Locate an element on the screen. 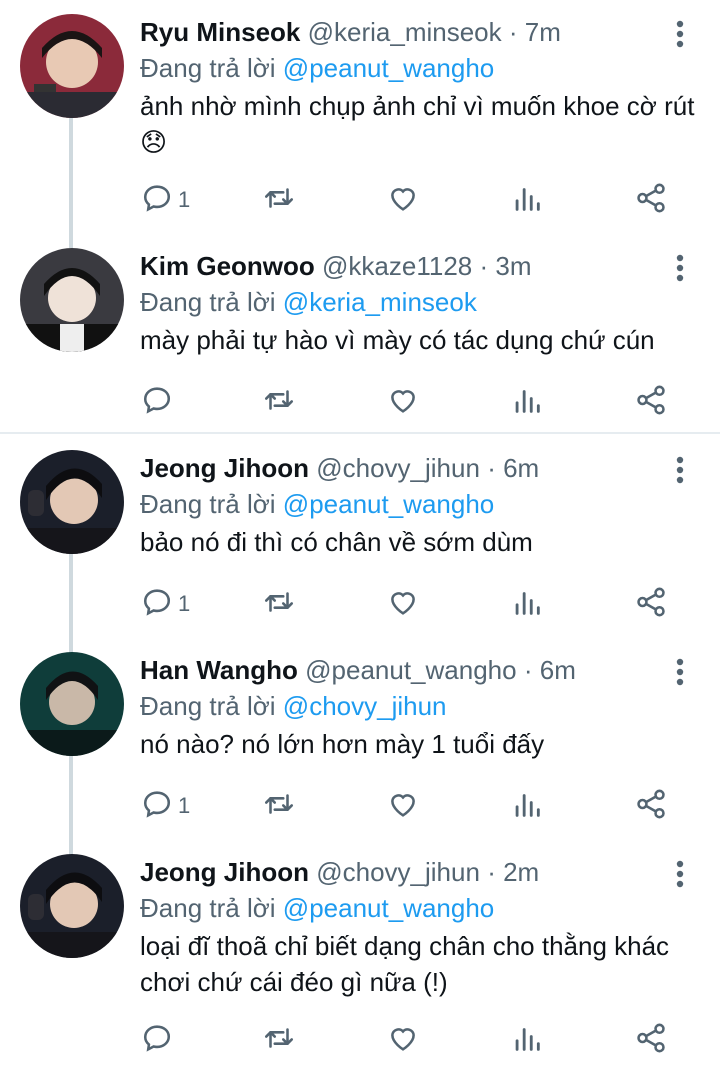 The image size is (720, 1071). display-name: Ryu Minseok is located at coordinates (220, 32).